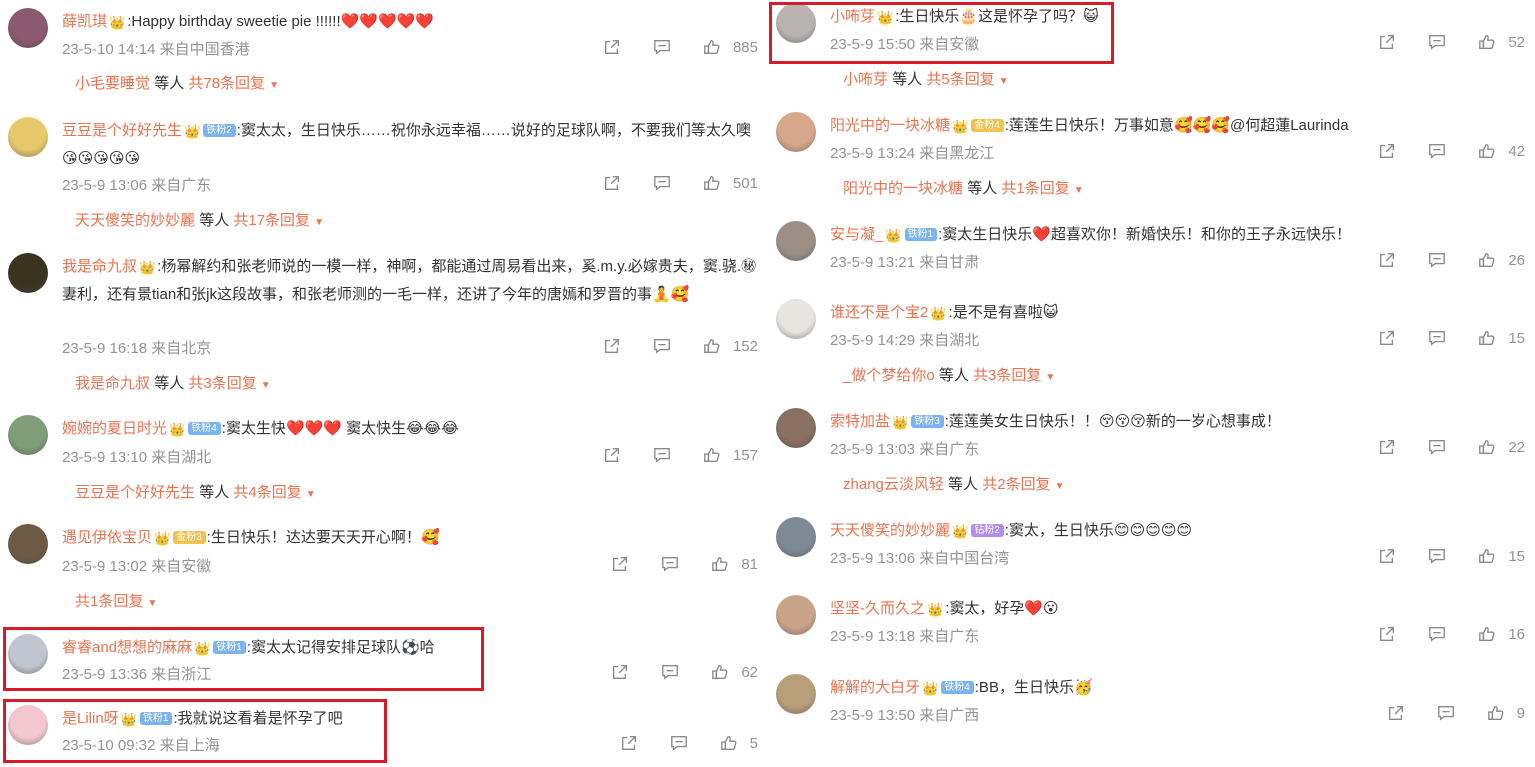 Image resolution: width=1535 pixels, height=767 pixels. What do you see at coordinates (84, 21) in the screenshot?
I see `username-link: 薛凯琪` at bounding box center [84, 21].